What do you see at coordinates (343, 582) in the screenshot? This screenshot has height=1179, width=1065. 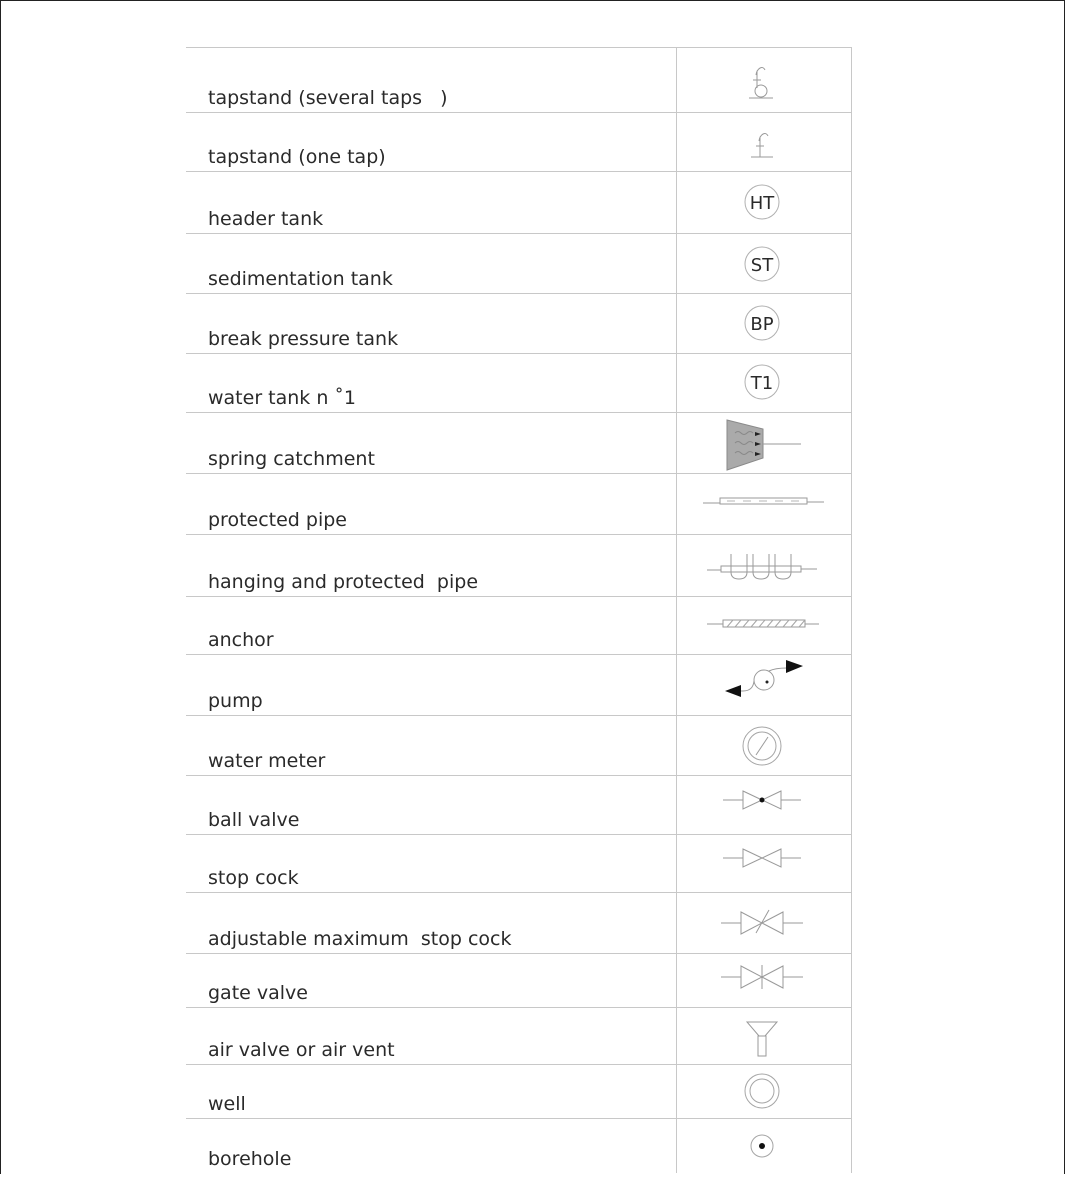 I see `row-label: hanging and protected pipe` at bounding box center [343, 582].